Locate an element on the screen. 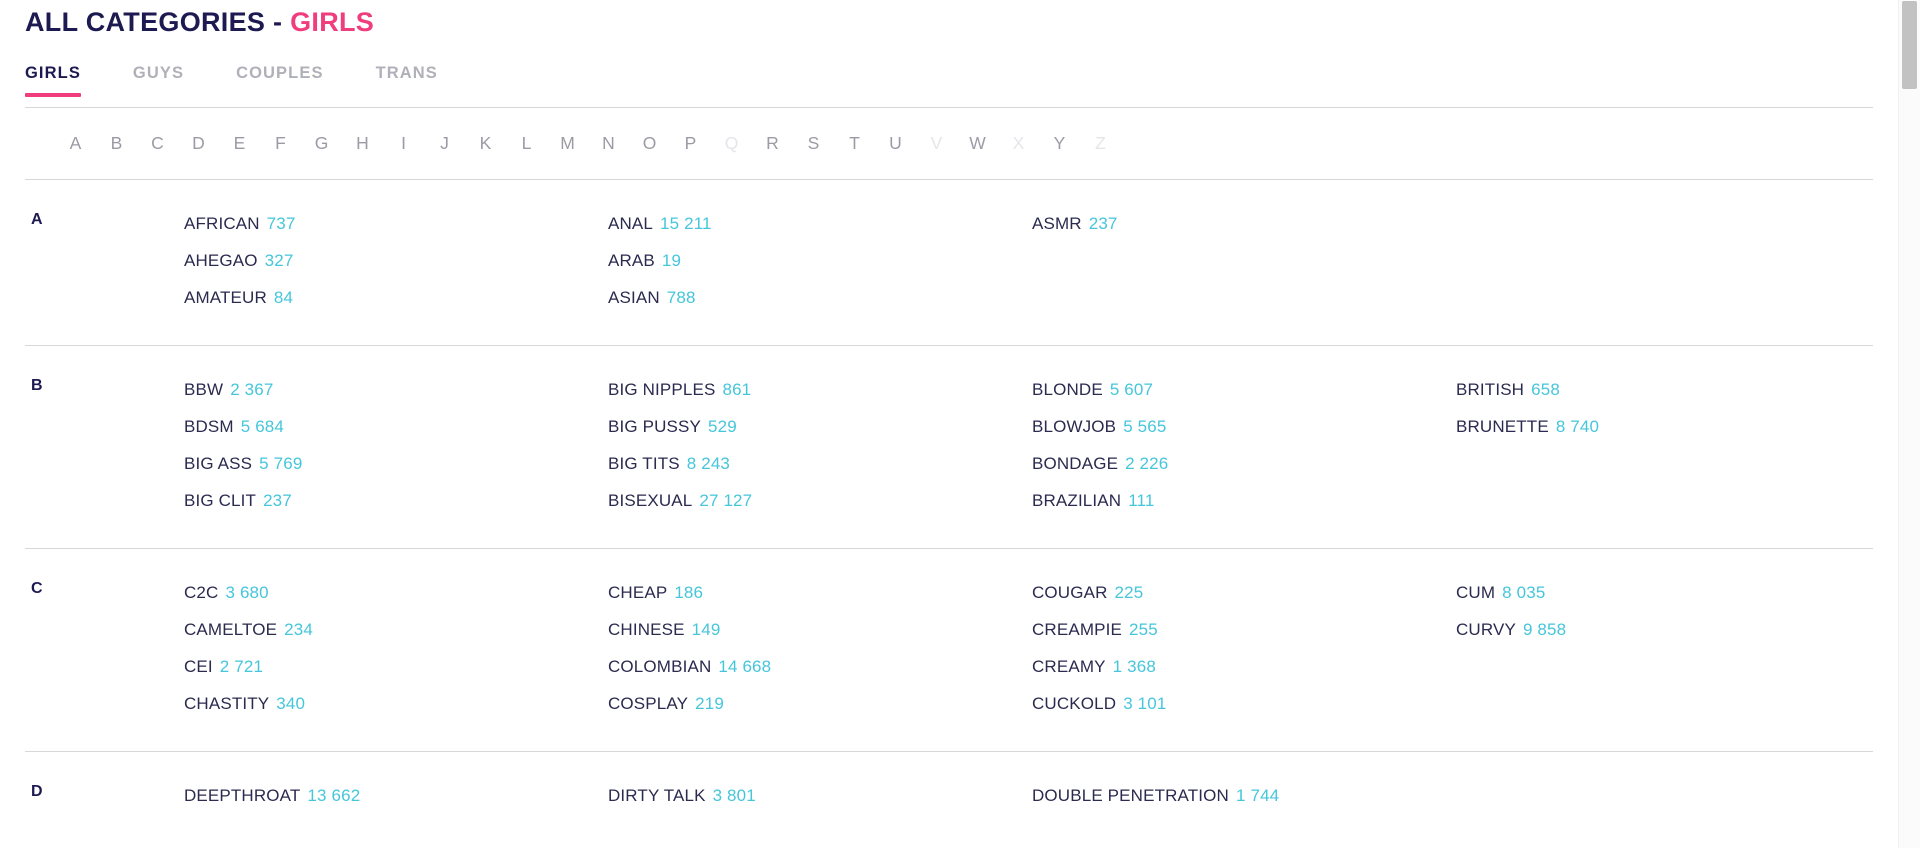 The image size is (1920, 848). category-link: CUM 8 035 is located at coordinates (1500, 593).